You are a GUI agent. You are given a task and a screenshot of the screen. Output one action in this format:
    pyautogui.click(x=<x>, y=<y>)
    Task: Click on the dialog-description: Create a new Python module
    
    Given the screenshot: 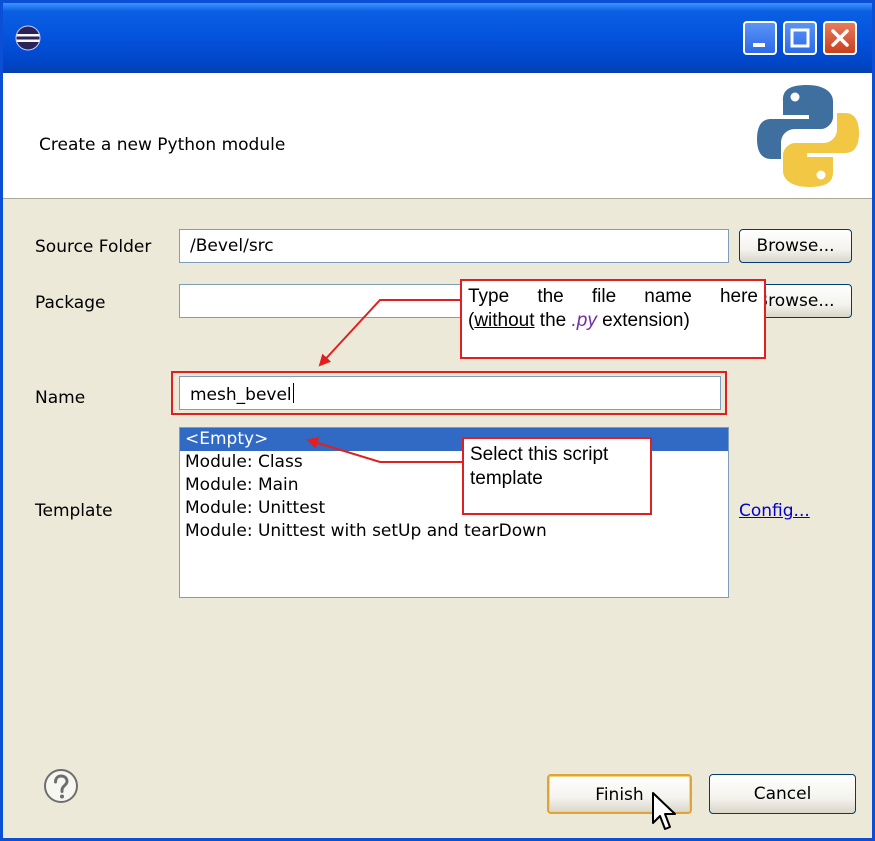 What is the action you would take?
    pyautogui.click(x=162, y=145)
    